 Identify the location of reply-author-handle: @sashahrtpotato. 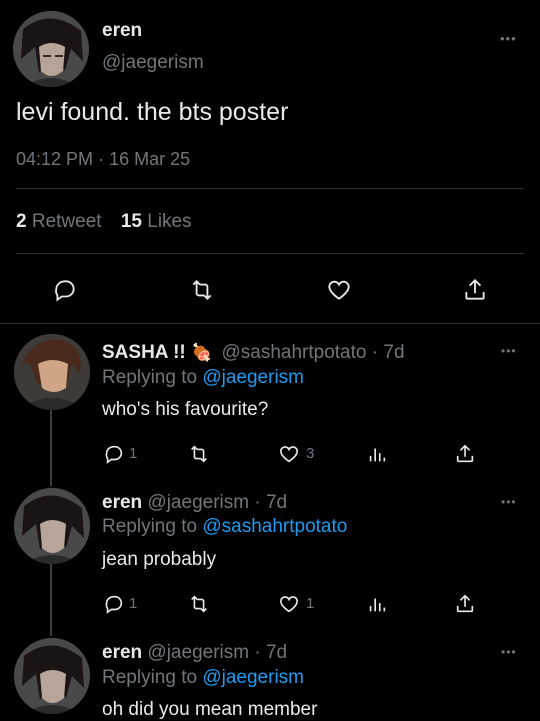
(293, 352).